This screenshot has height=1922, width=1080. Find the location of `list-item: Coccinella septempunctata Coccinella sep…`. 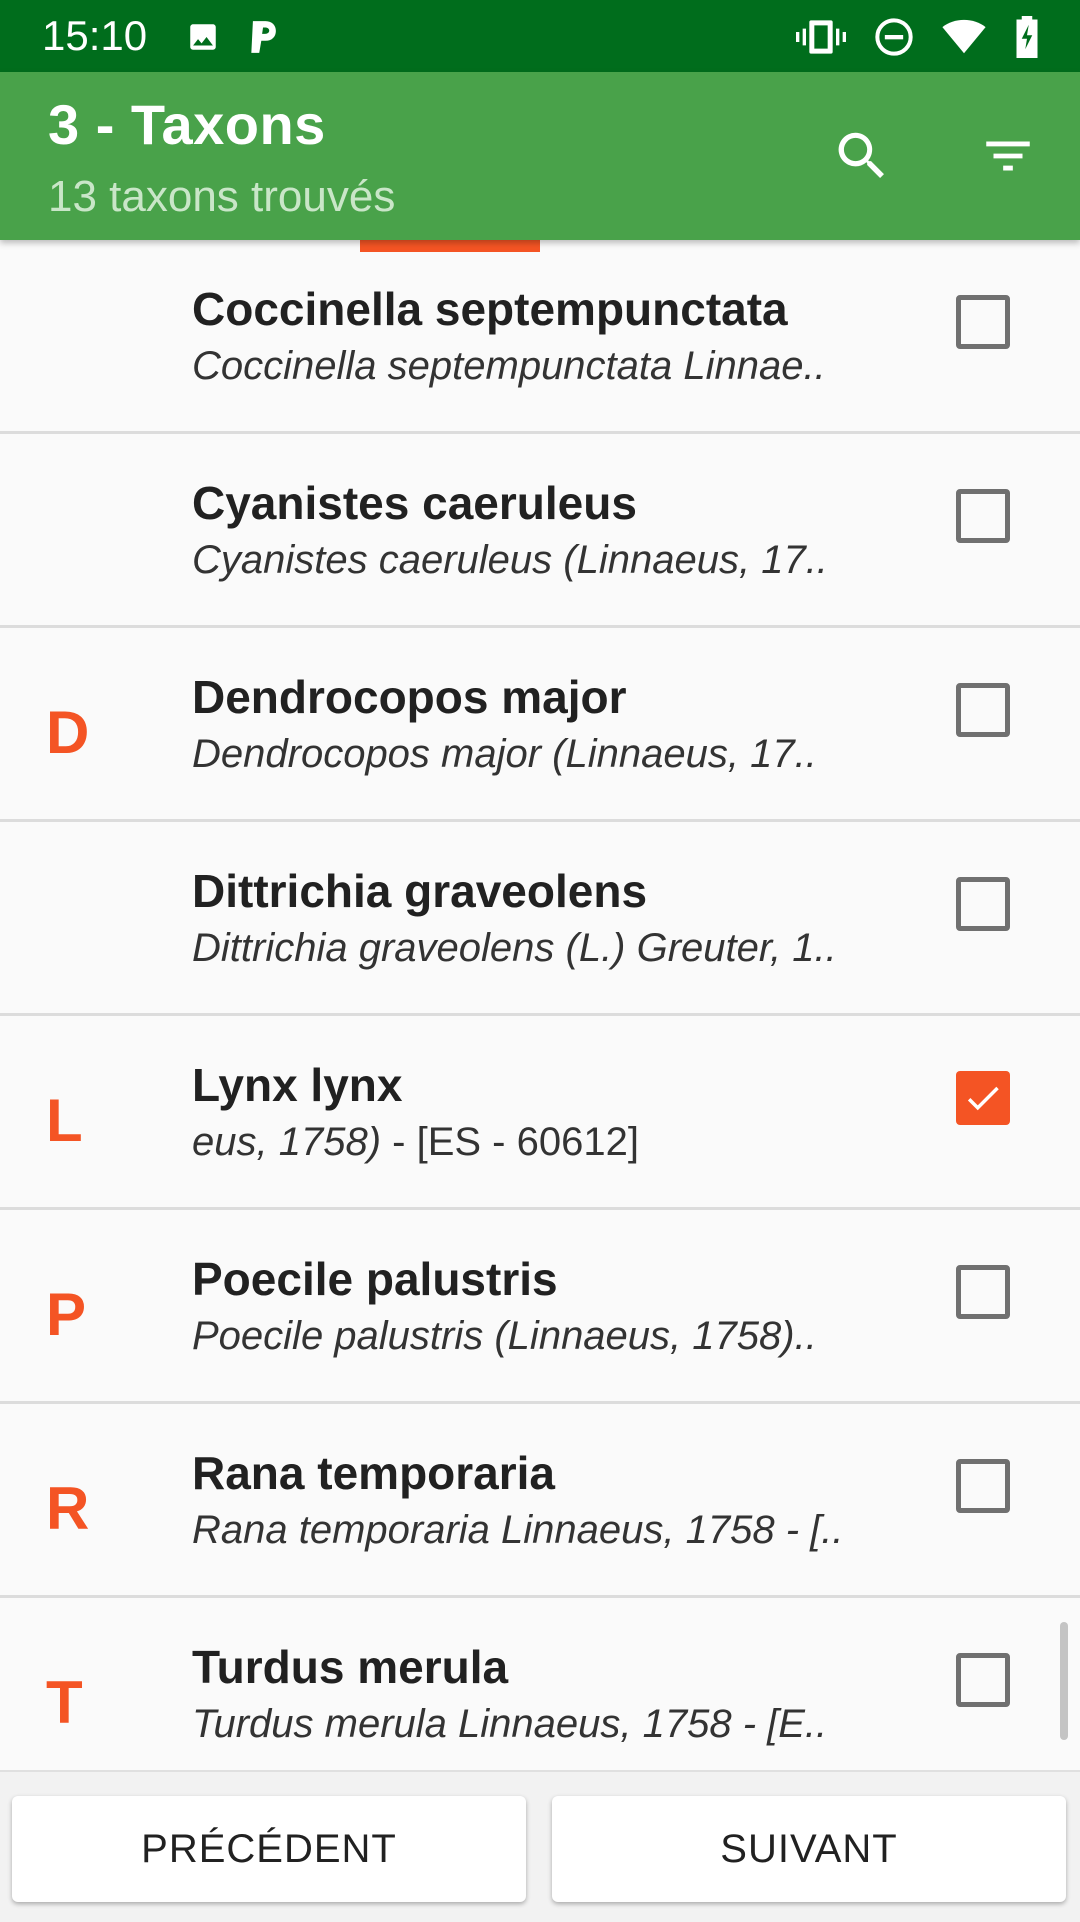

list-item: Coccinella septempunctata Coccinella sep… is located at coordinates (540, 337).